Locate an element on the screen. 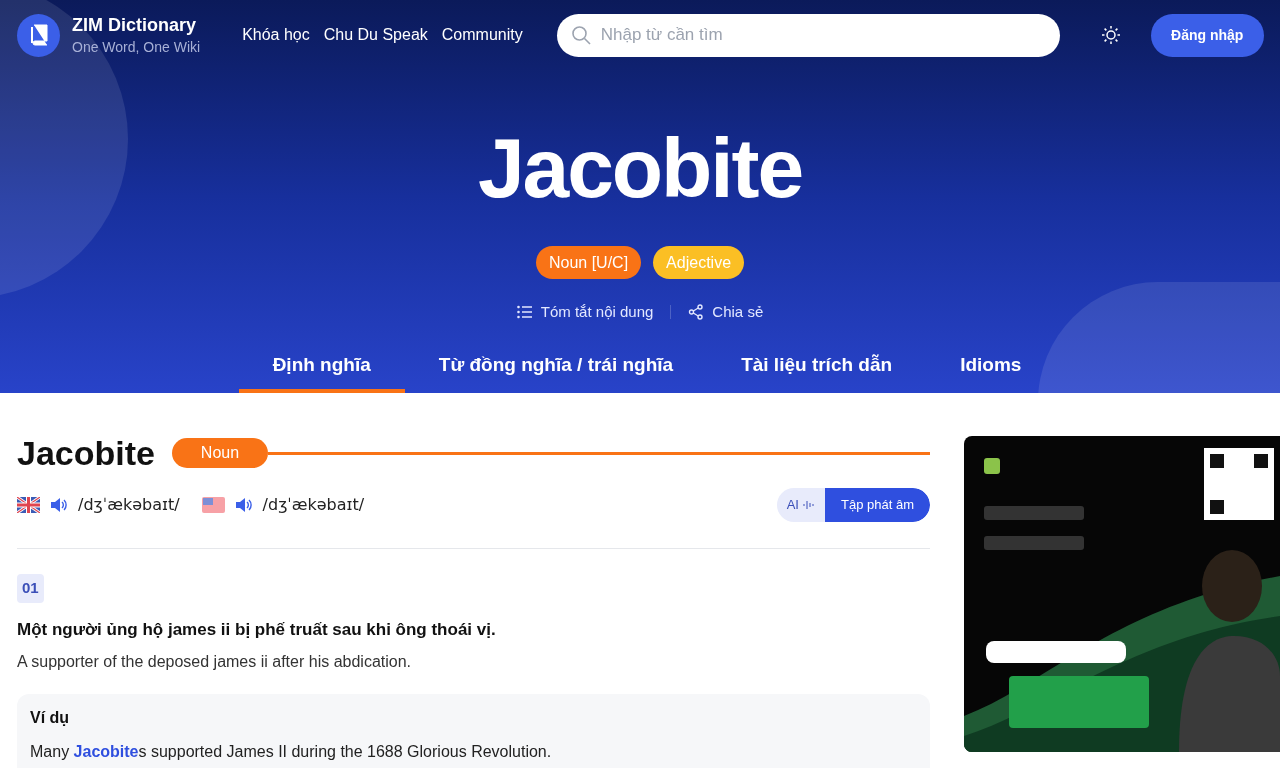 Image resolution: width=1280 pixels, height=768 pixels. ai-label: AI is located at coordinates (800, 505).